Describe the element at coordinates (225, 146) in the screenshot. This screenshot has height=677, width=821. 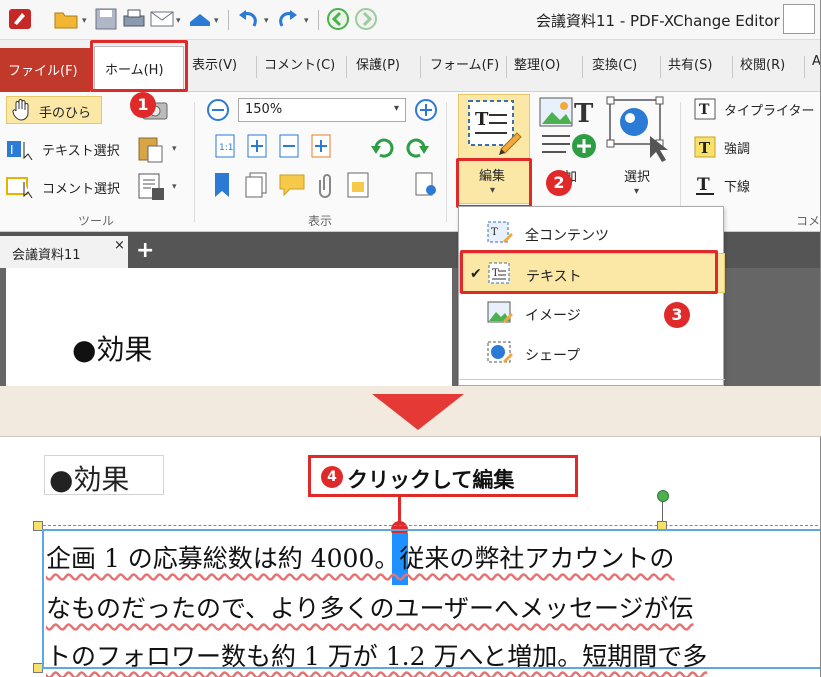
I see `actual-size-icon: 1:1` at that location.